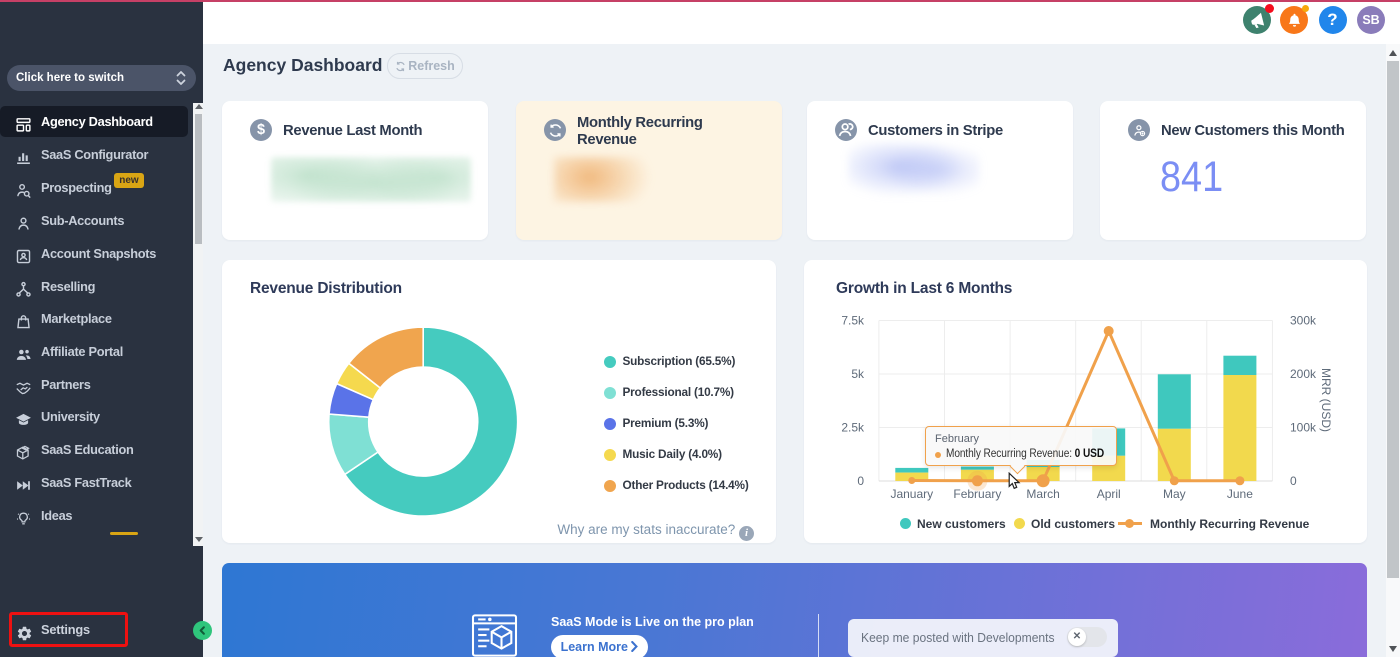 The height and width of the screenshot is (657, 1400). Describe the element at coordinates (911, 494) in the screenshot. I see `svg-text: January` at that location.